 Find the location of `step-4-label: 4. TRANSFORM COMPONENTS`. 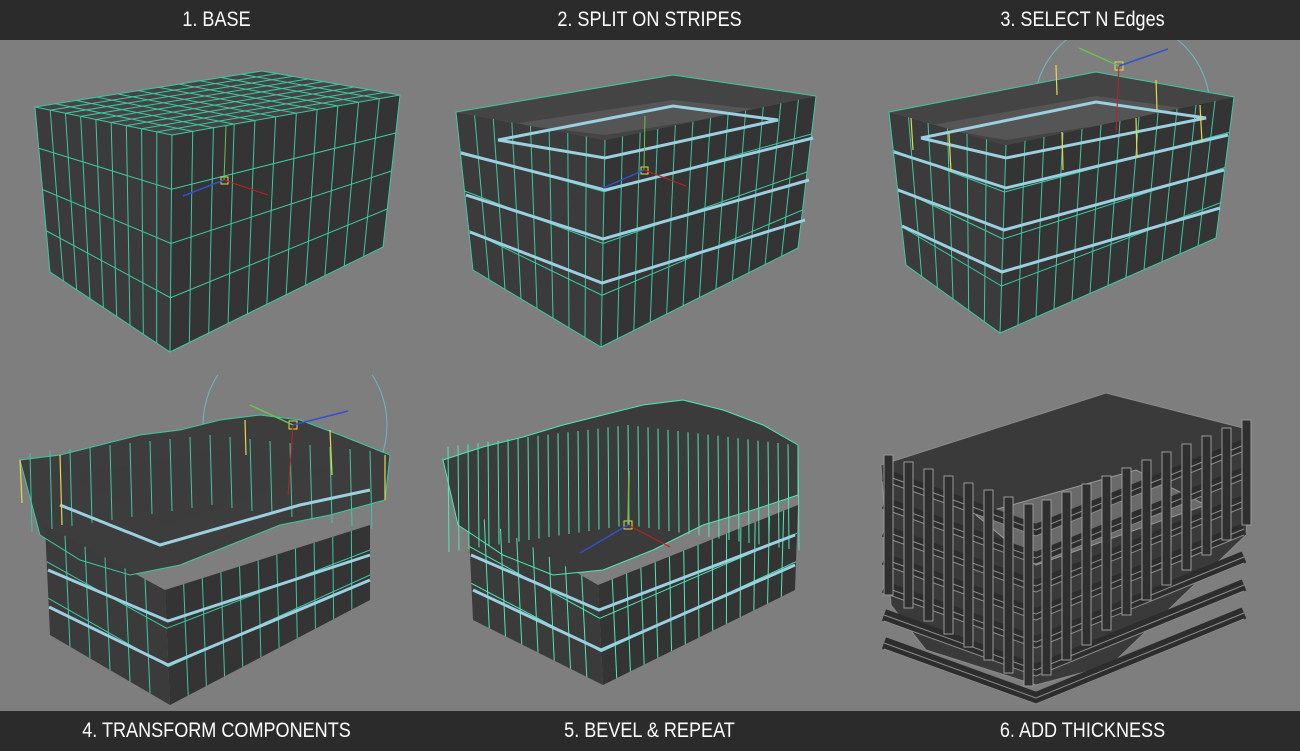

step-4-label: 4. TRANSFORM COMPONENTS is located at coordinates (216, 730).